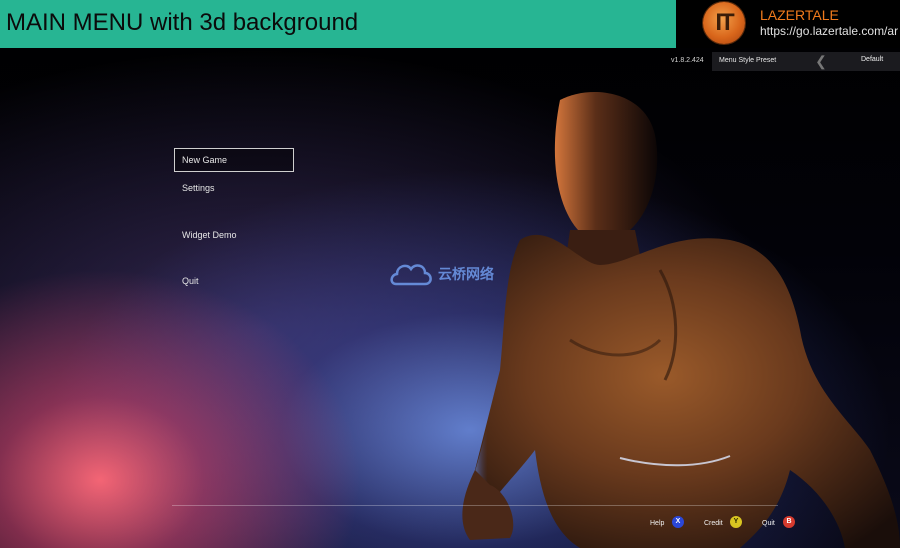 The height and width of the screenshot is (548, 900). What do you see at coordinates (234, 188) in the screenshot?
I see `menu-item-settings: Settings` at bounding box center [234, 188].